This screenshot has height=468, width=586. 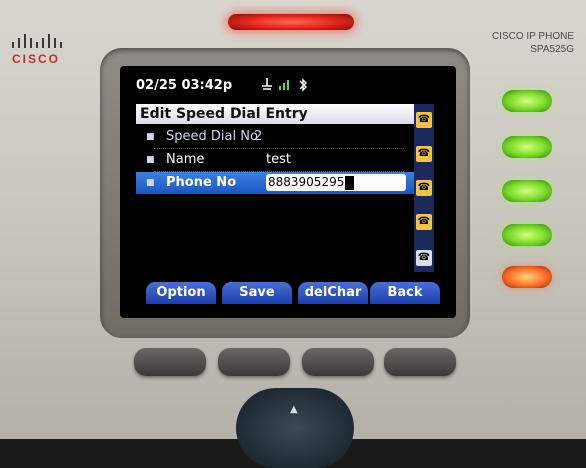 I want to click on field-phone-no: ■ Phone No 8883905295, so click(x=277, y=183).